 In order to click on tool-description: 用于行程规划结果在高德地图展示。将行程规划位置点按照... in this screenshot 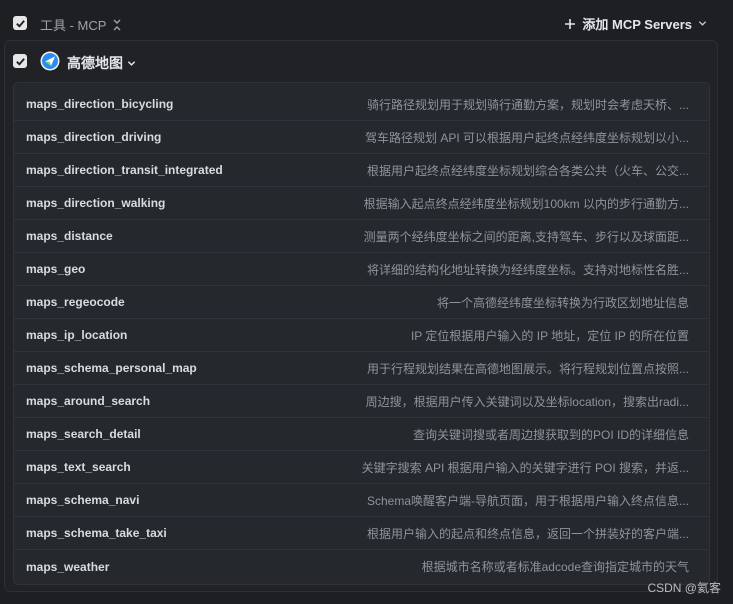, I will do `click(527, 368)`.